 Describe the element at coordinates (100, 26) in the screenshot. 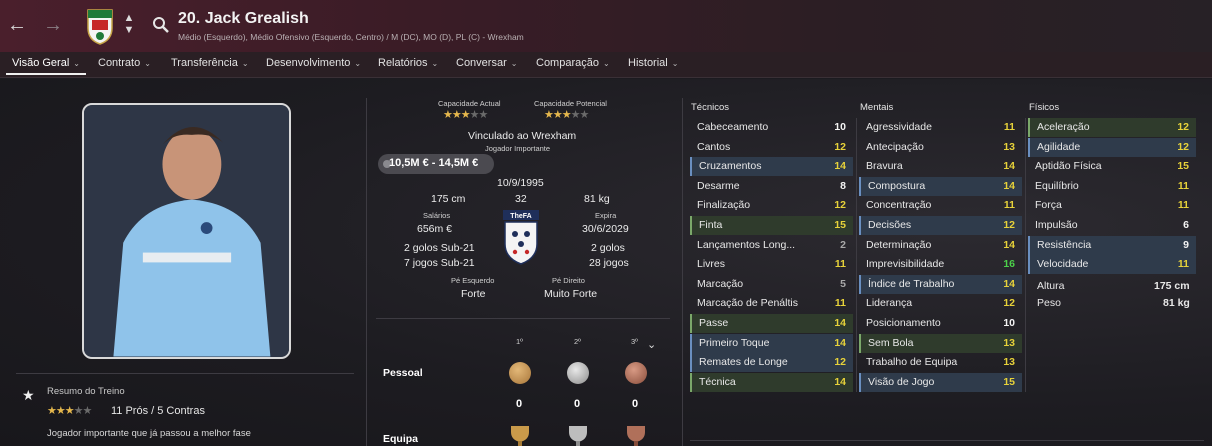

I see `club-crest-icon` at that location.